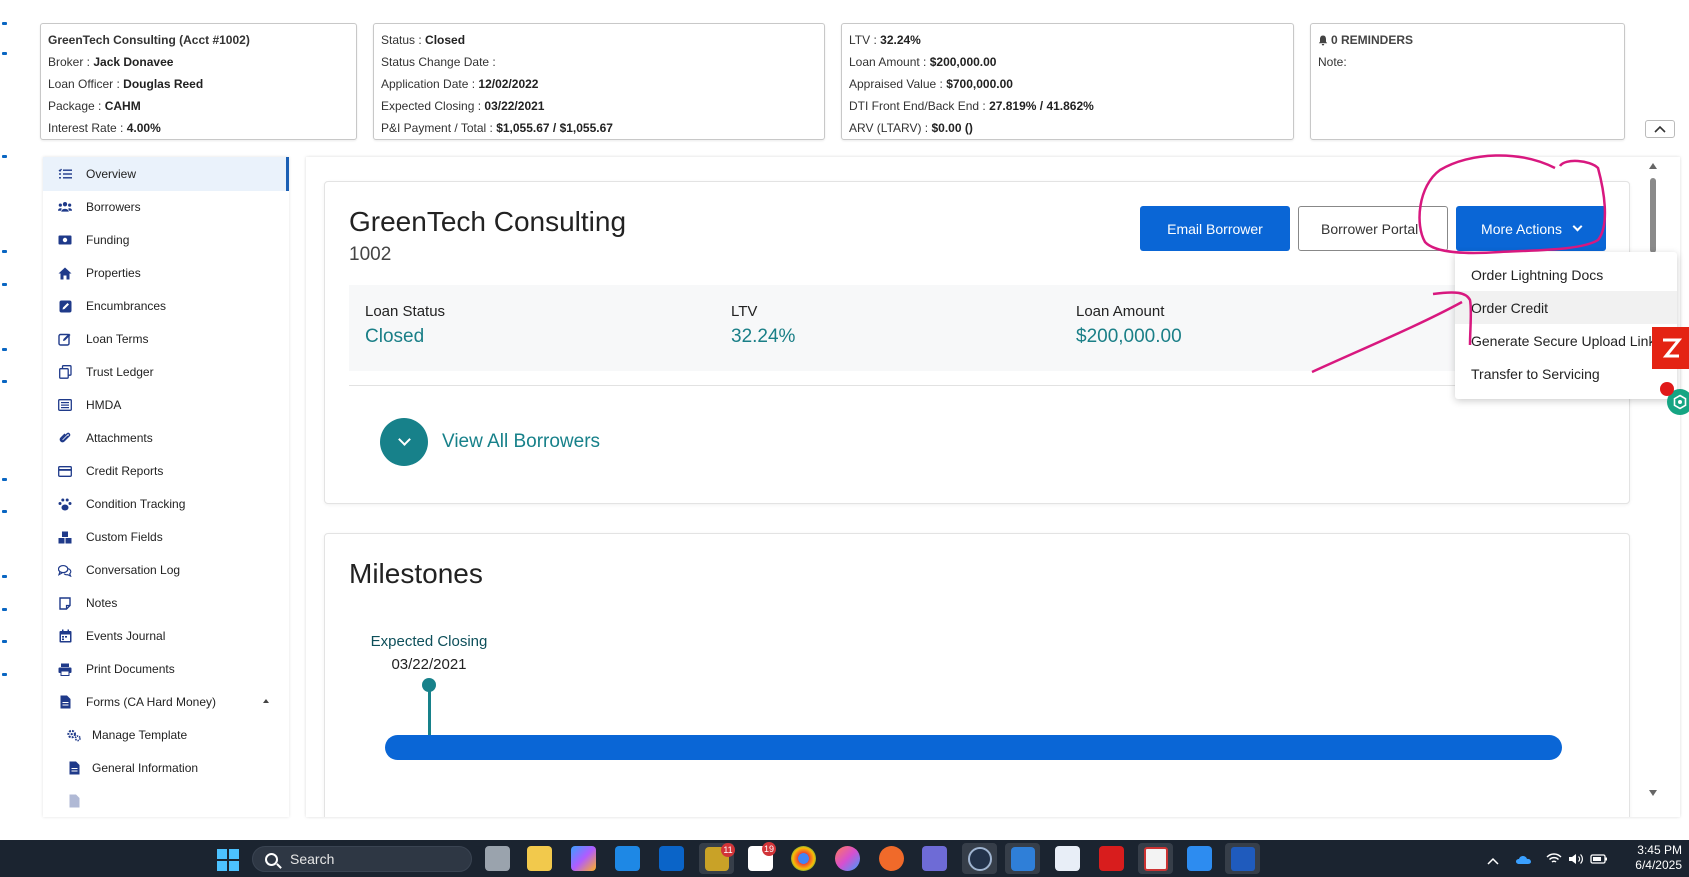 Image resolution: width=1689 pixels, height=877 pixels. What do you see at coordinates (65, 207) in the screenshot?
I see `users-icon` at bounding box center [65, 207].